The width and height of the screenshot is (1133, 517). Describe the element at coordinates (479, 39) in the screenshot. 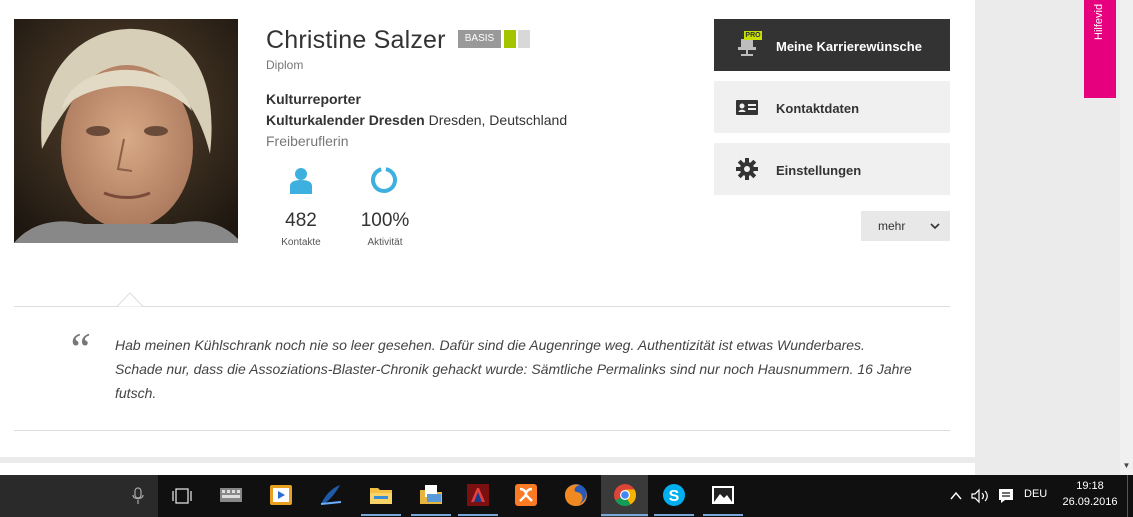

I see `membership-badge: BASIS` at that location.